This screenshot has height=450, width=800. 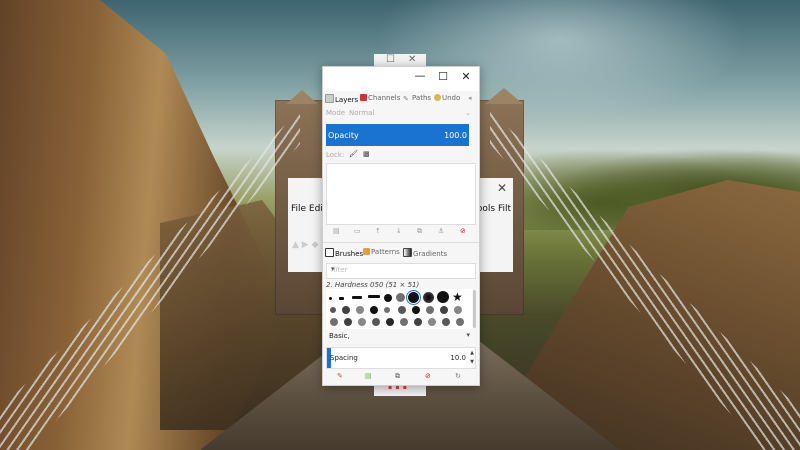 I want to click on new-brush-icon: ▤, so click(x=368, y=376).